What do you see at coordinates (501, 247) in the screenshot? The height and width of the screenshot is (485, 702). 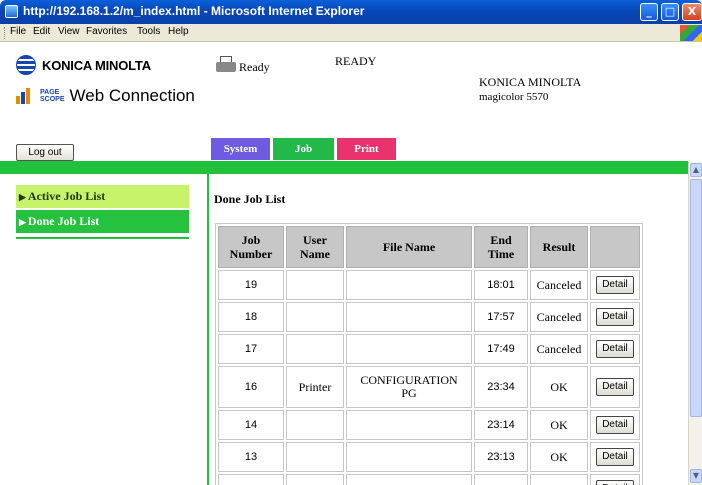 I see `column-header-end-time: End Time` at bounding box center [501, 247].